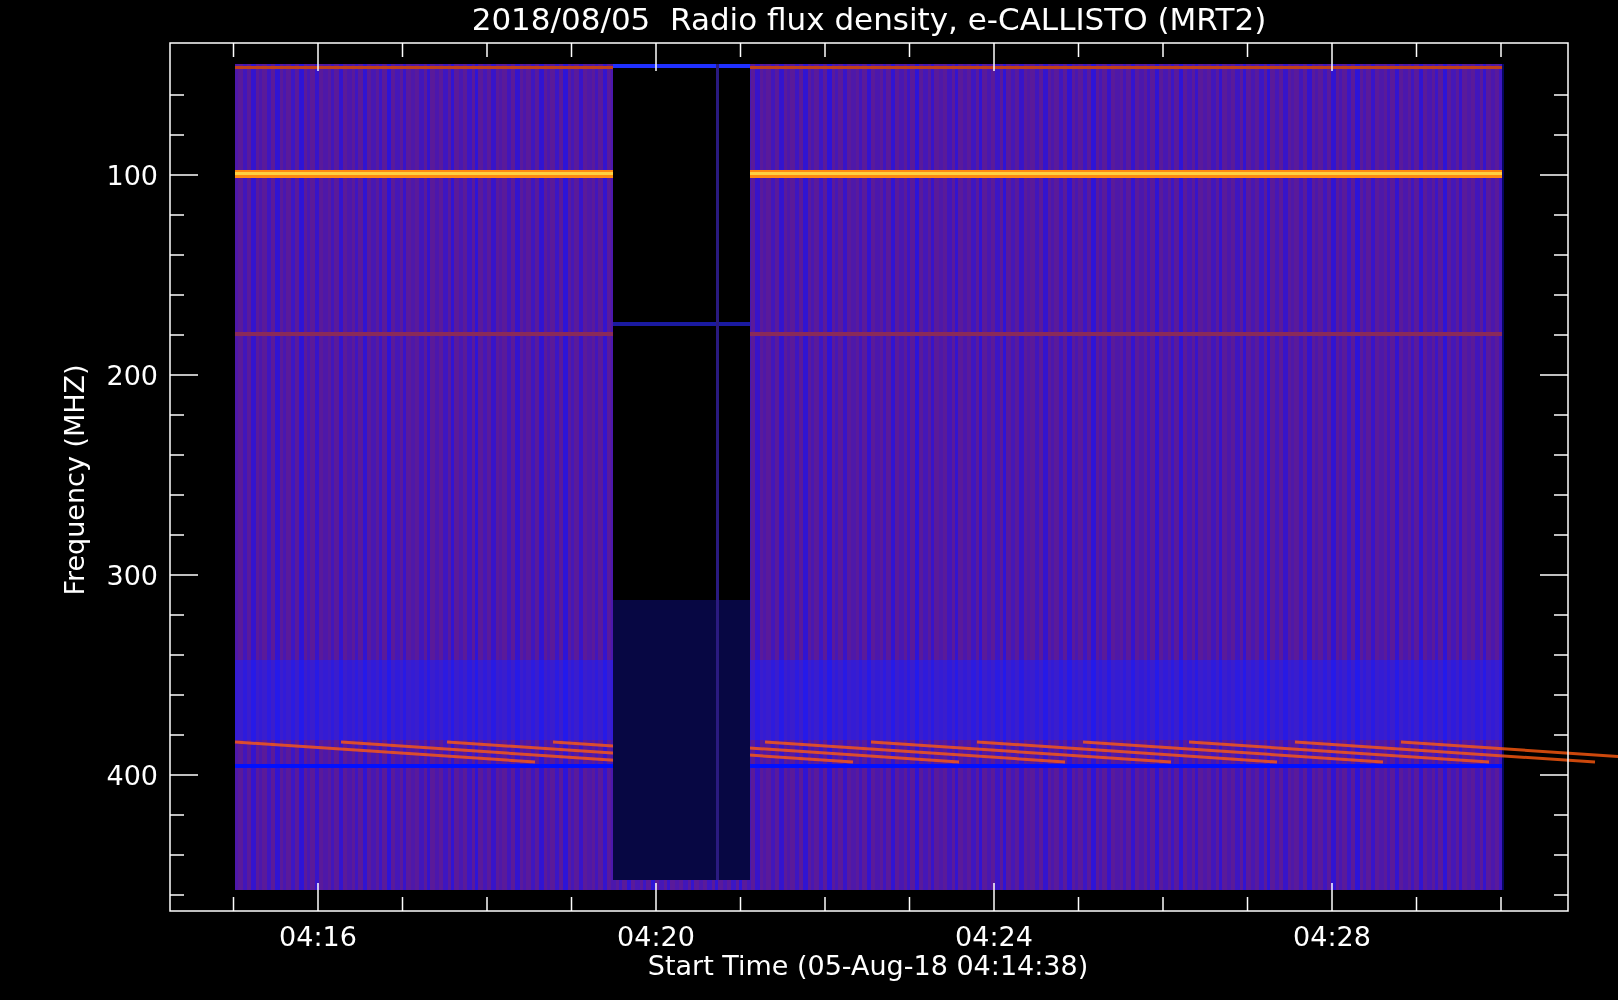  What do you see at coordinates (868, 965) in the screenshot?
I see `x-axis-label: Start Time (05-Aug-18 04:14:38)` at bounding box center [868, 965].